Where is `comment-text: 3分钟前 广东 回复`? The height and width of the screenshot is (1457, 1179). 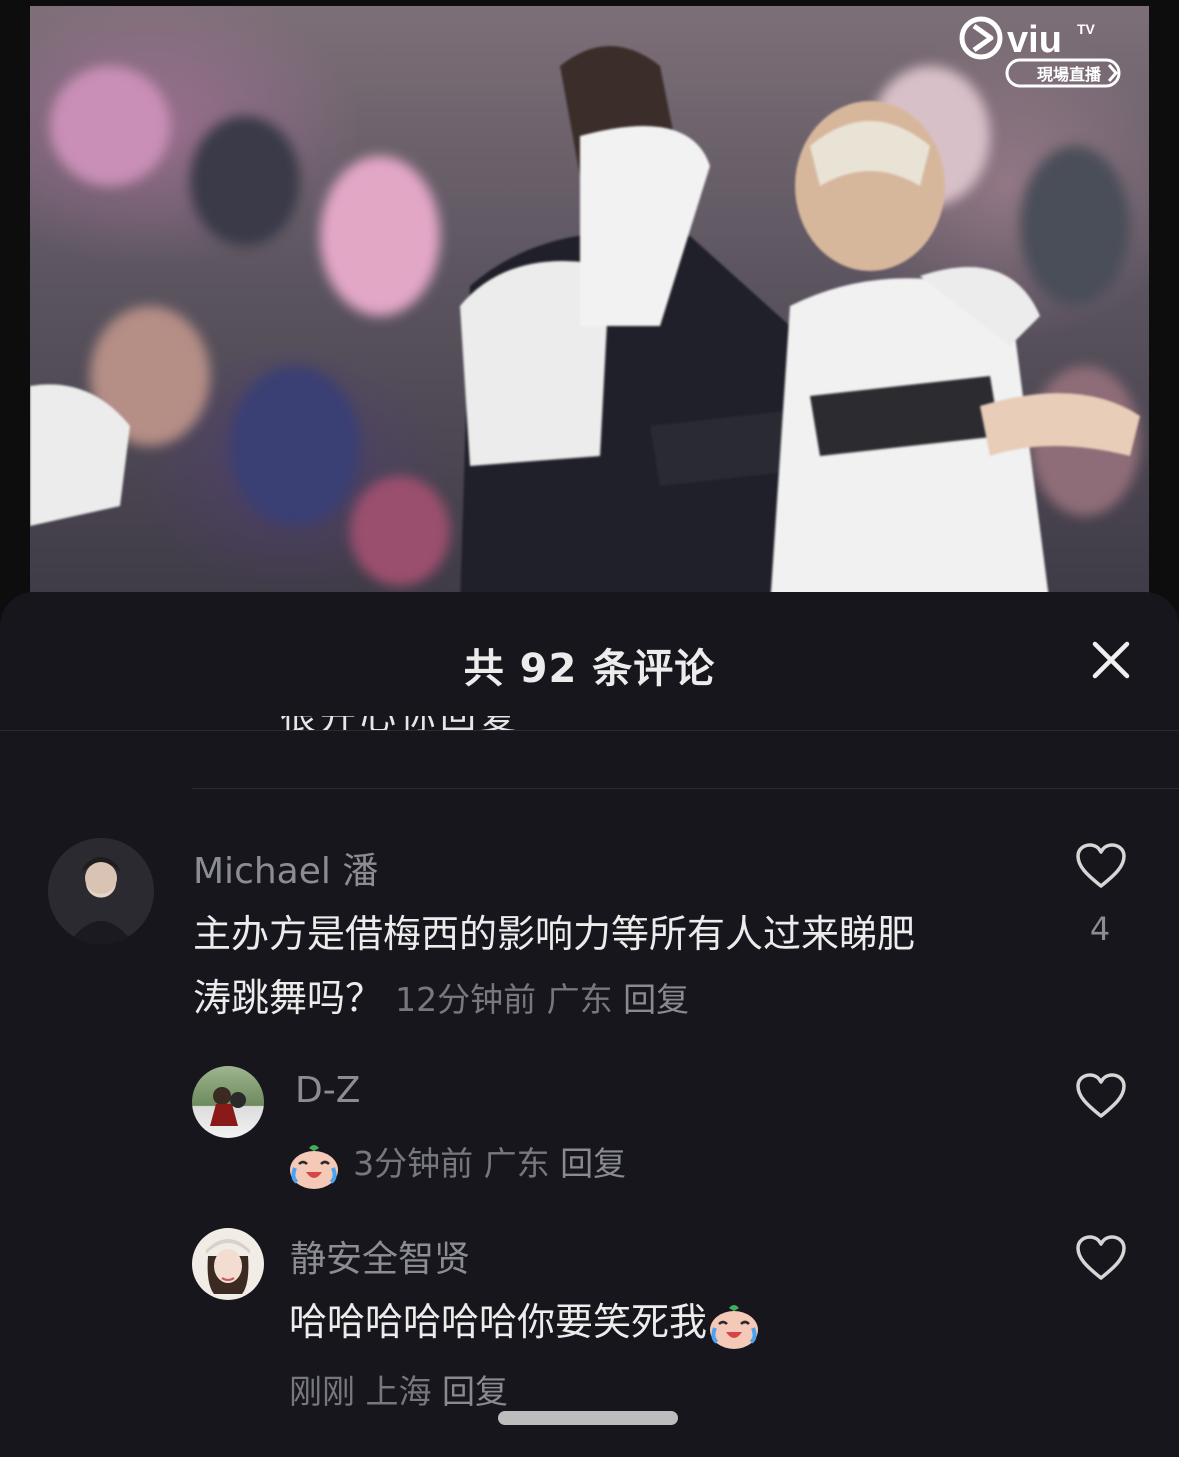 comment-text: 3分钟前 广东 回复 is located at coordinates (456, 1163).